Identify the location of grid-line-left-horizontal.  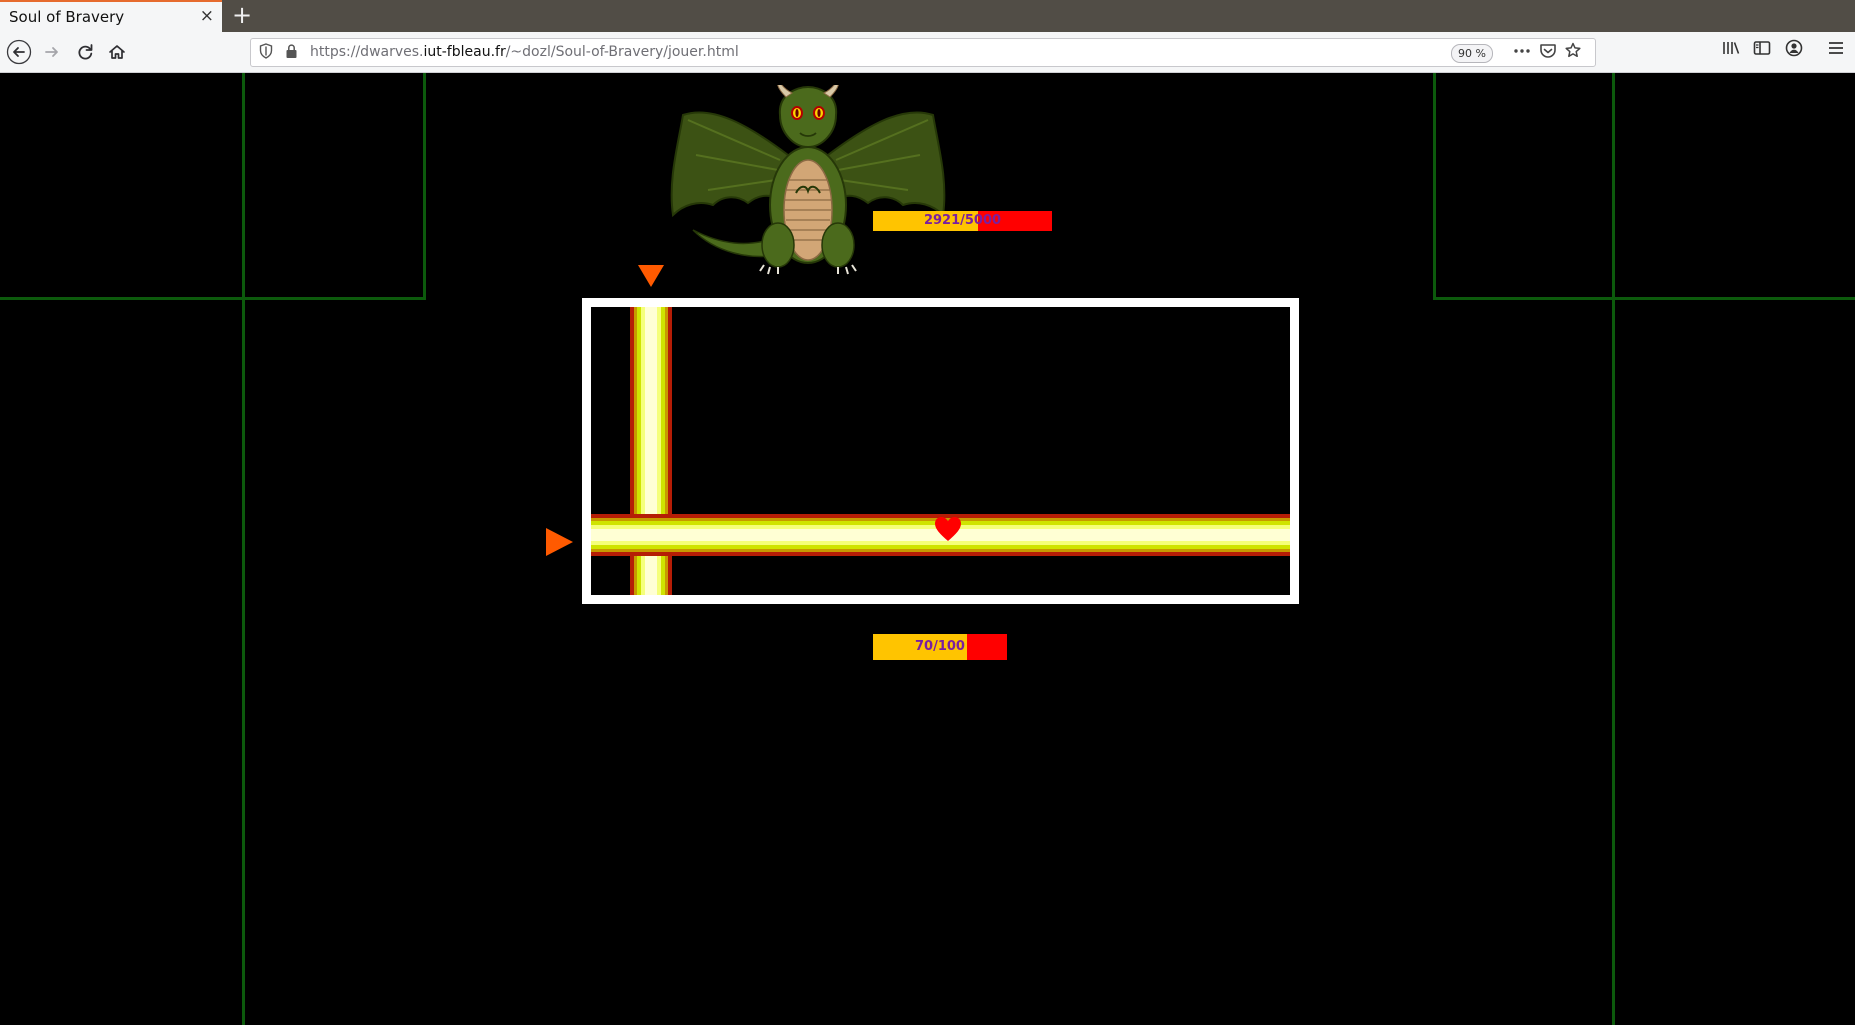
(213, 298).